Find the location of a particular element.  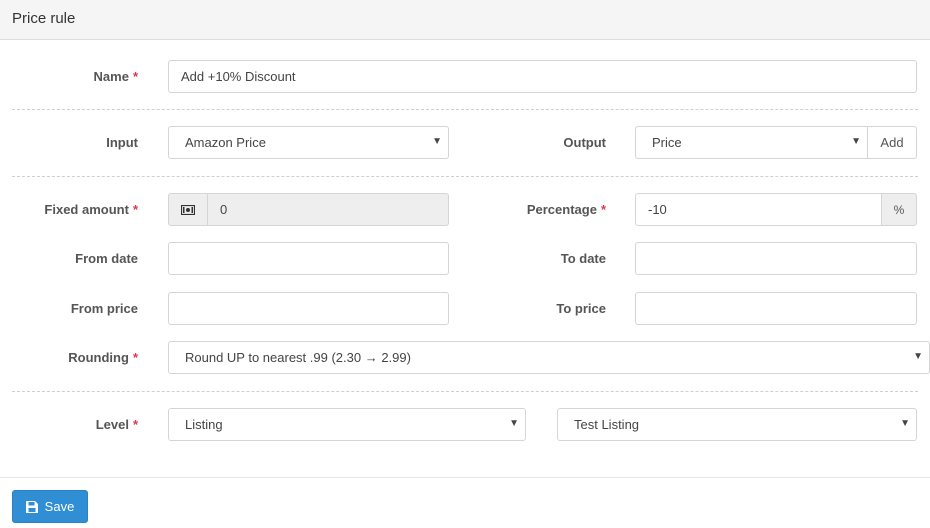

name-label-text: Name is located at coordinates (111, 76).